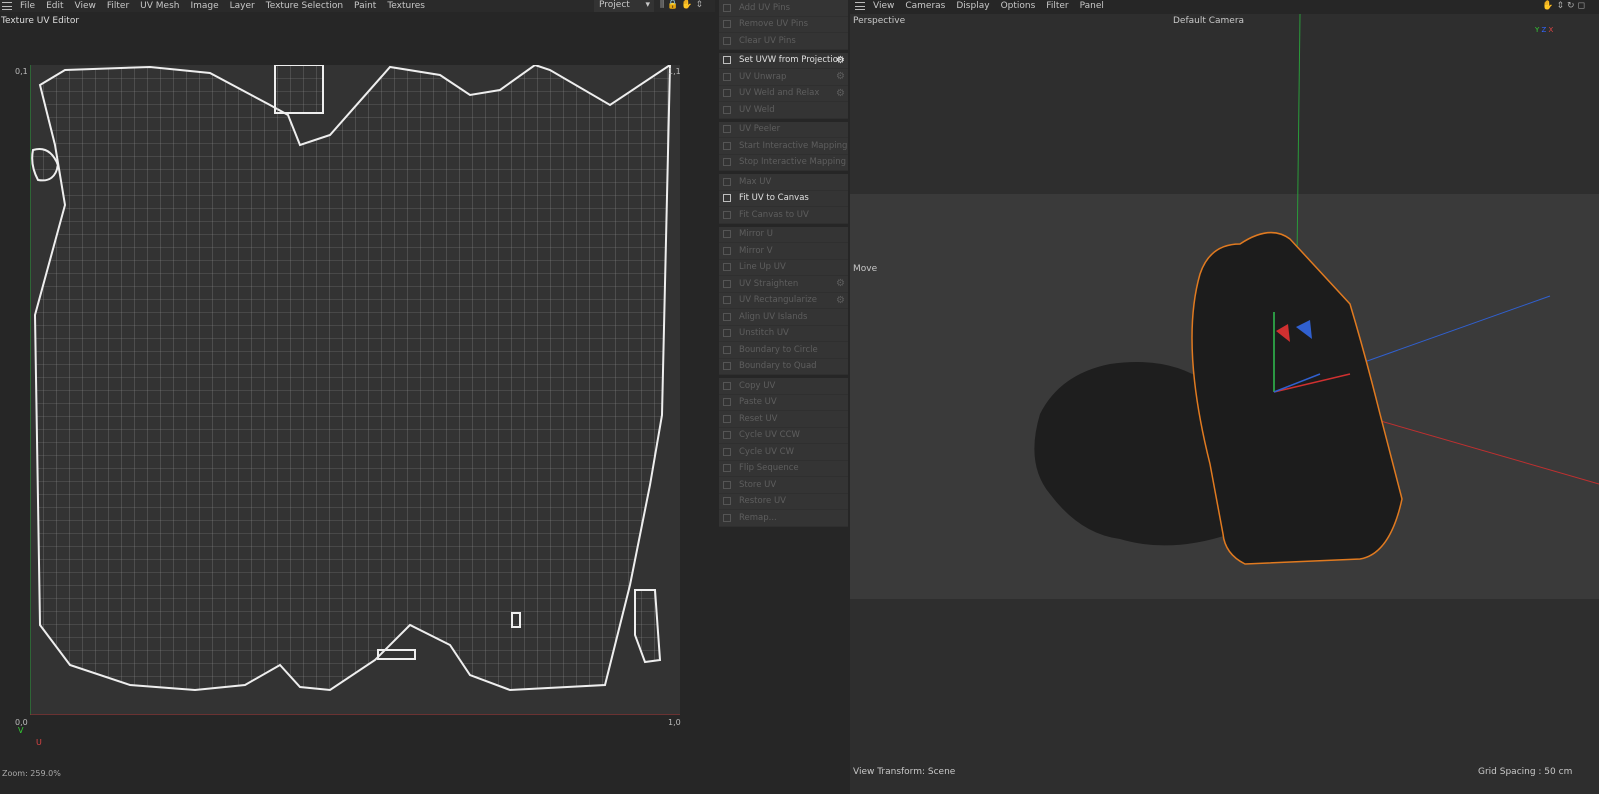  Describe the element at coordinates (365, 6) in the screenshot. I see `menu-paint: Paint` at that location.